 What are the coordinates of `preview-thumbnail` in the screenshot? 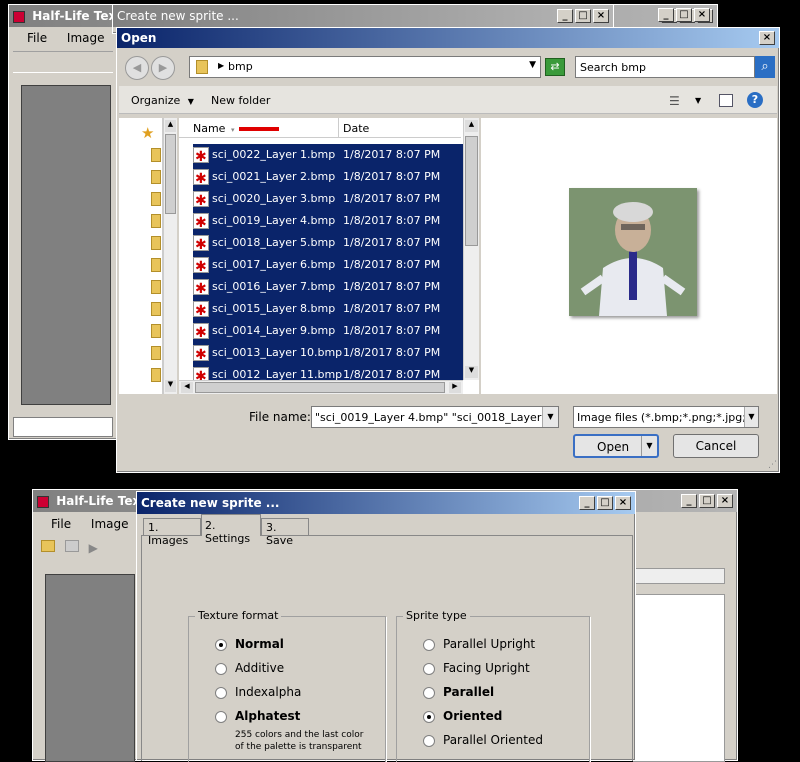 It's located at (633, 252).